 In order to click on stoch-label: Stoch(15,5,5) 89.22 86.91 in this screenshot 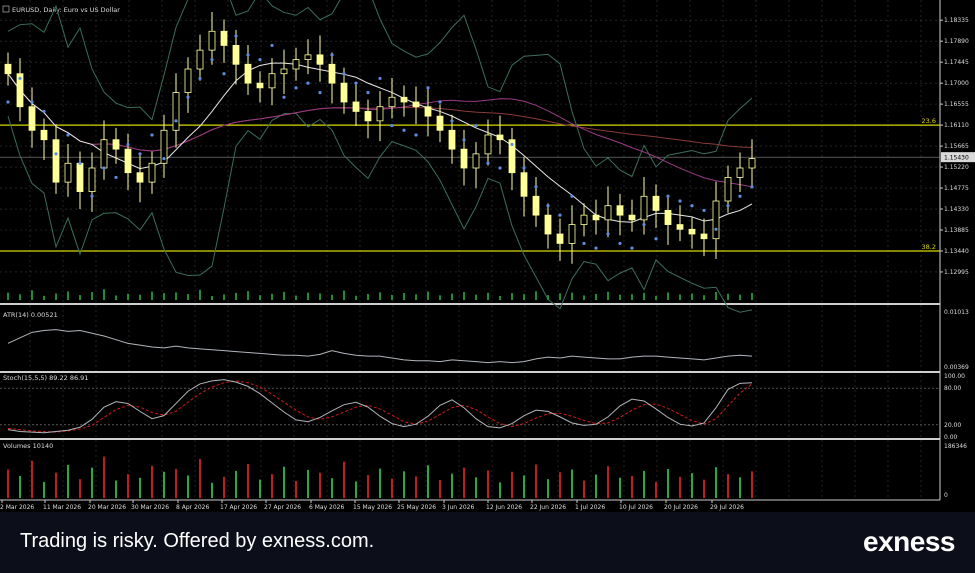, I will do `click(45, 378)`.